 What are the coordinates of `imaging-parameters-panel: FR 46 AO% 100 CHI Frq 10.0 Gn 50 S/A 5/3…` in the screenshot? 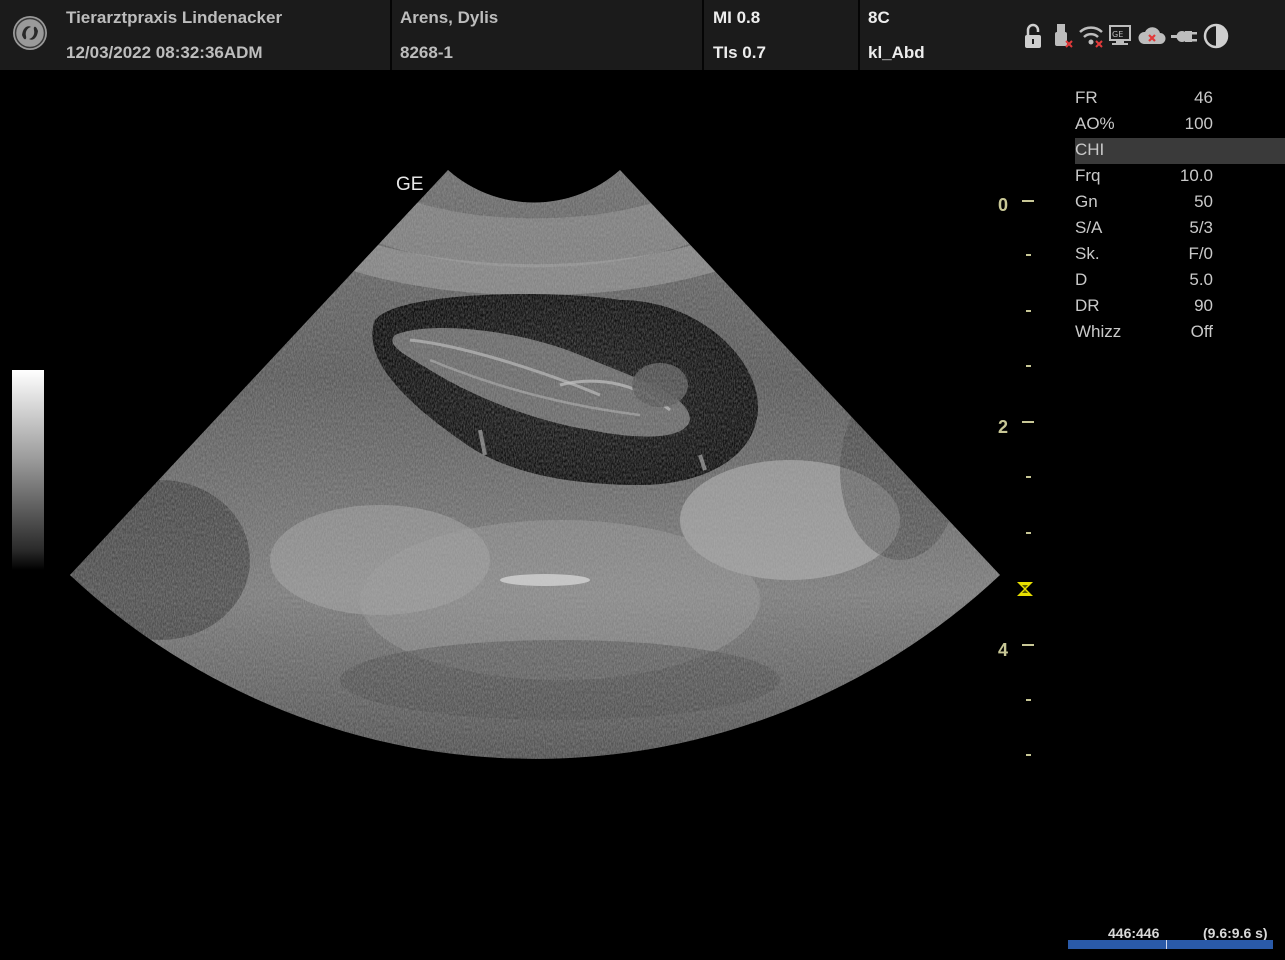 It's located at (1180, 216).